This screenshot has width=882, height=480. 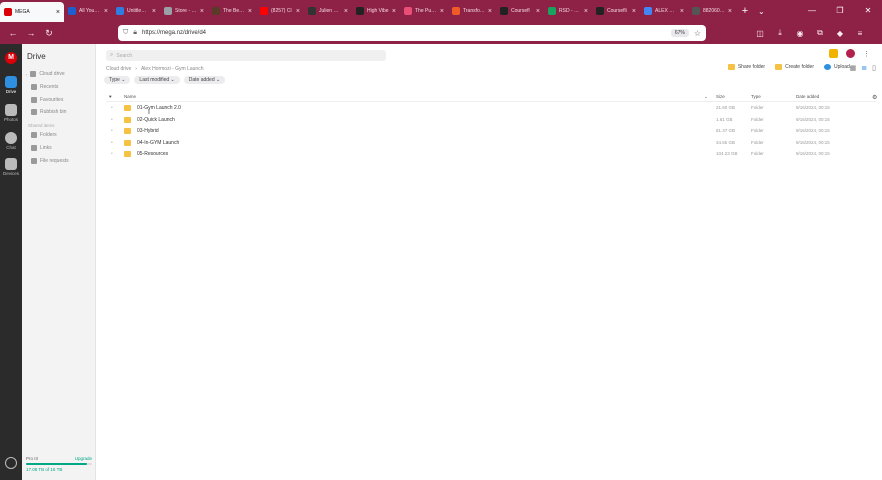 I want to click on url-text: https://mega.nz/drive/d4, so click(x=404, y=33).